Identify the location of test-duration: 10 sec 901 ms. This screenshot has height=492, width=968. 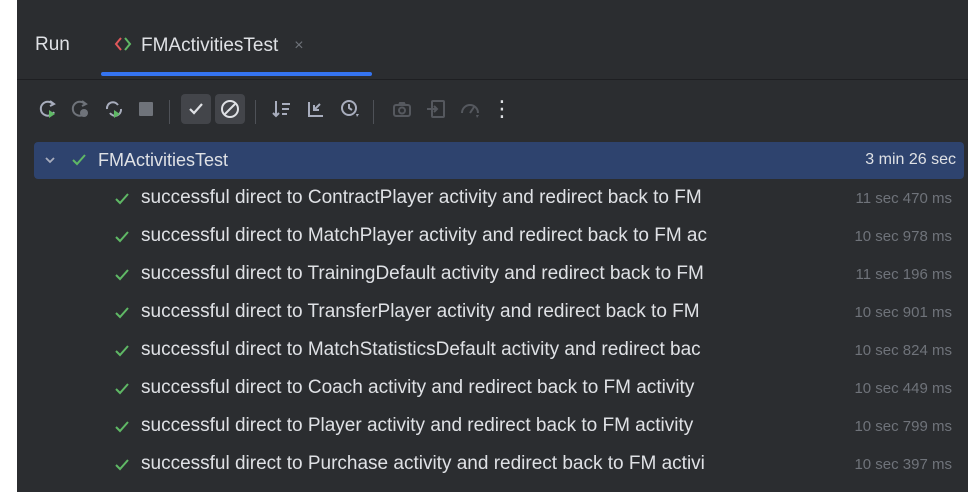
(903, 312).